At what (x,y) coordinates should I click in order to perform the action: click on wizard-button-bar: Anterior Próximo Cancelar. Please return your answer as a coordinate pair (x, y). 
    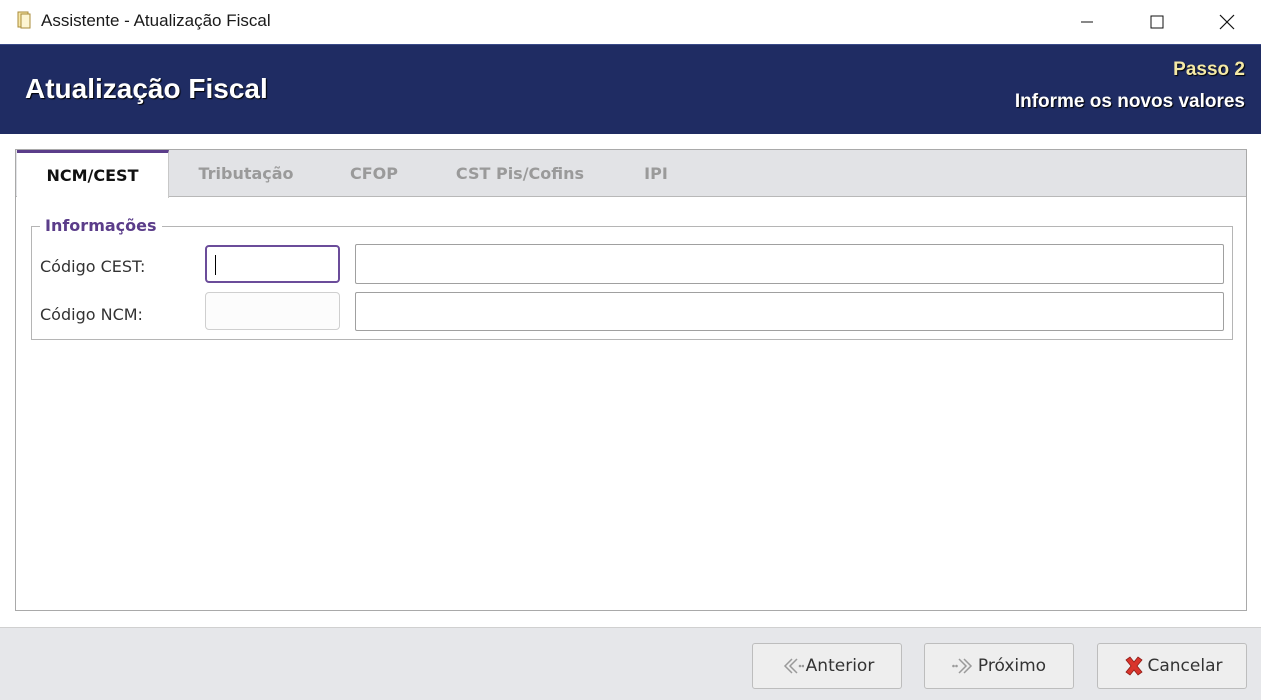
    Looking at the image, I should click on (630, 663).